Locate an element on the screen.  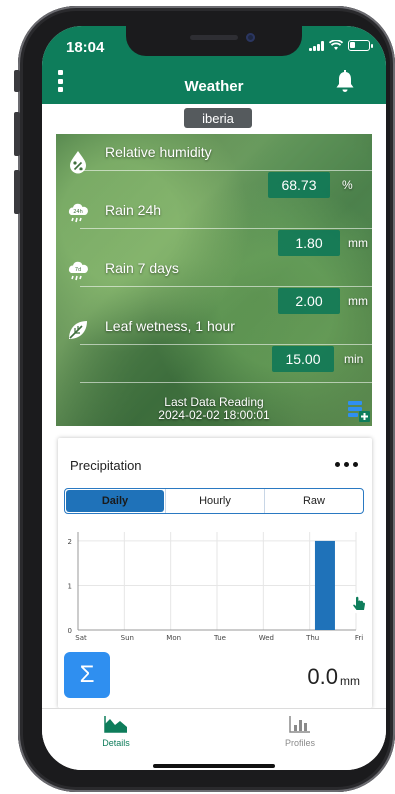
battery-icon is located at coordinates (360, 45).